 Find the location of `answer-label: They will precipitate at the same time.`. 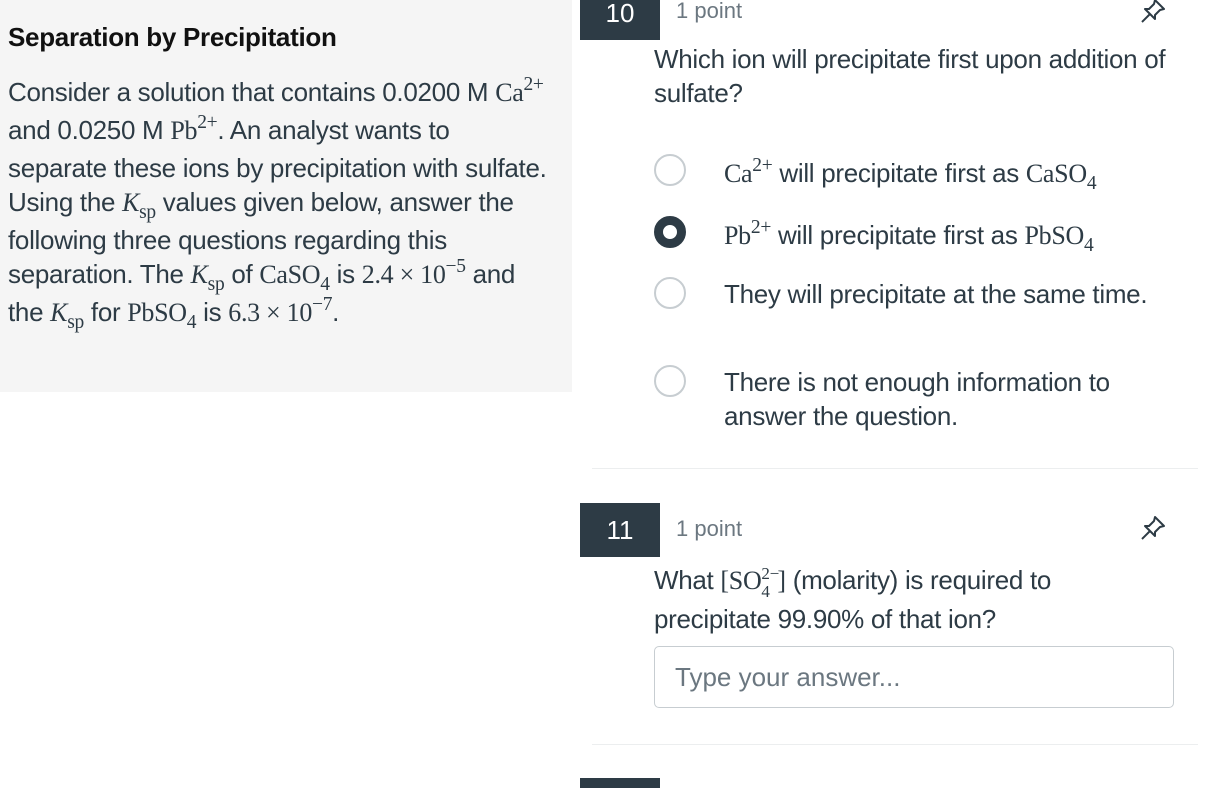

answer-label: They will precipitate at the same time. is located at coordinates (936, 294).